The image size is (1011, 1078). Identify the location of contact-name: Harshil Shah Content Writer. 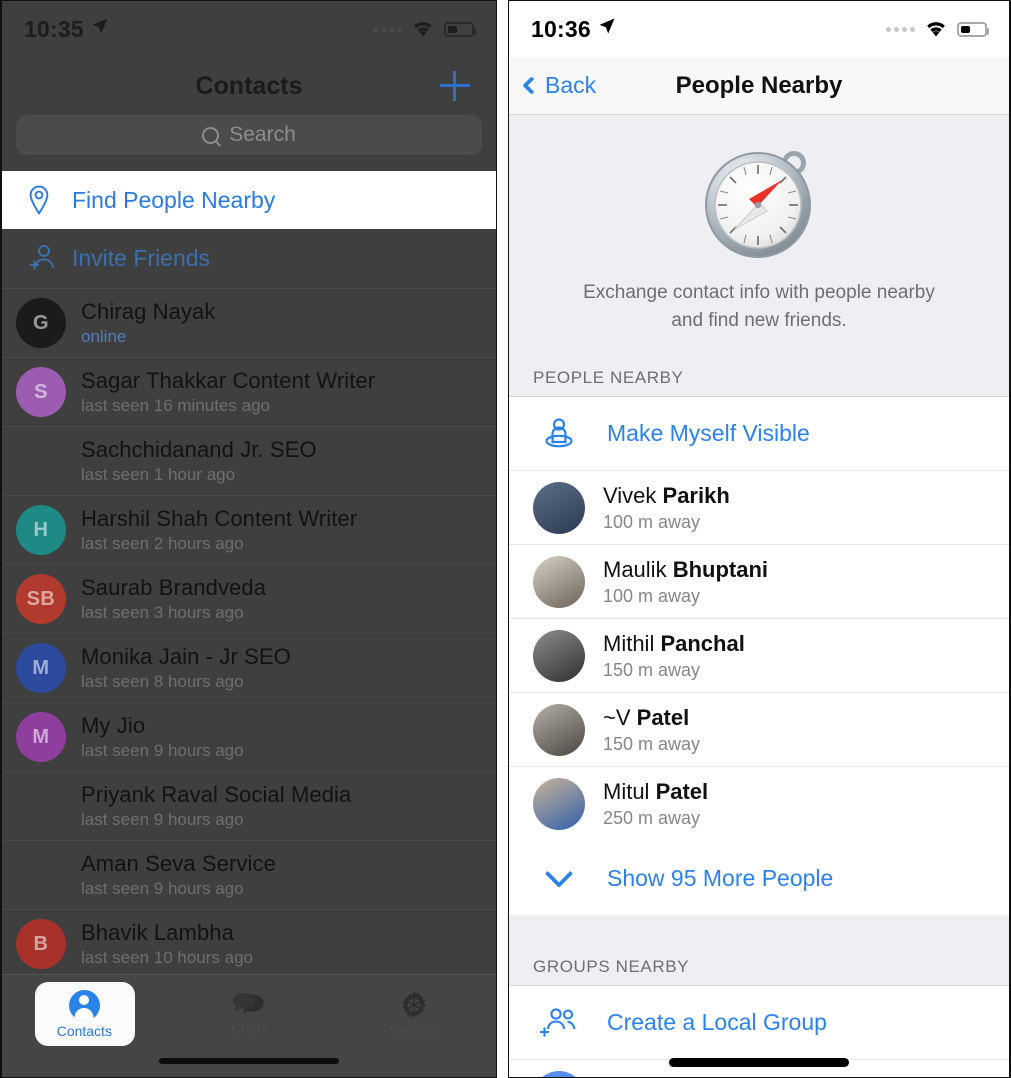
(219, 518).